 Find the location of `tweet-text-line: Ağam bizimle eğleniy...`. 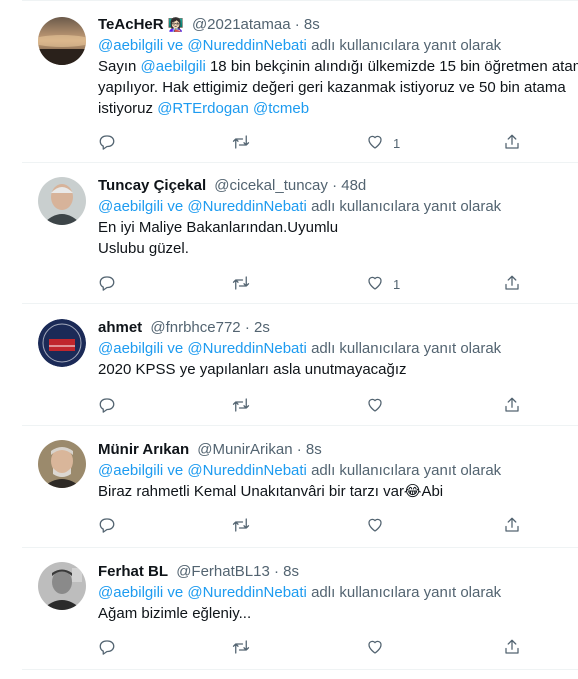

tweet-text-line: Ağam bizimle eğleniy... is located at coordinates (338, 614).